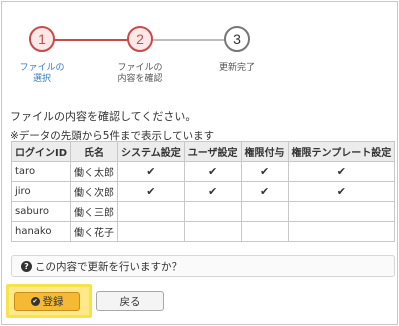 Image resolution: width=399 pixels, height=326 pixels. I want to click on header-permission-template: 権限テンプレート設定, so click(341, 151).